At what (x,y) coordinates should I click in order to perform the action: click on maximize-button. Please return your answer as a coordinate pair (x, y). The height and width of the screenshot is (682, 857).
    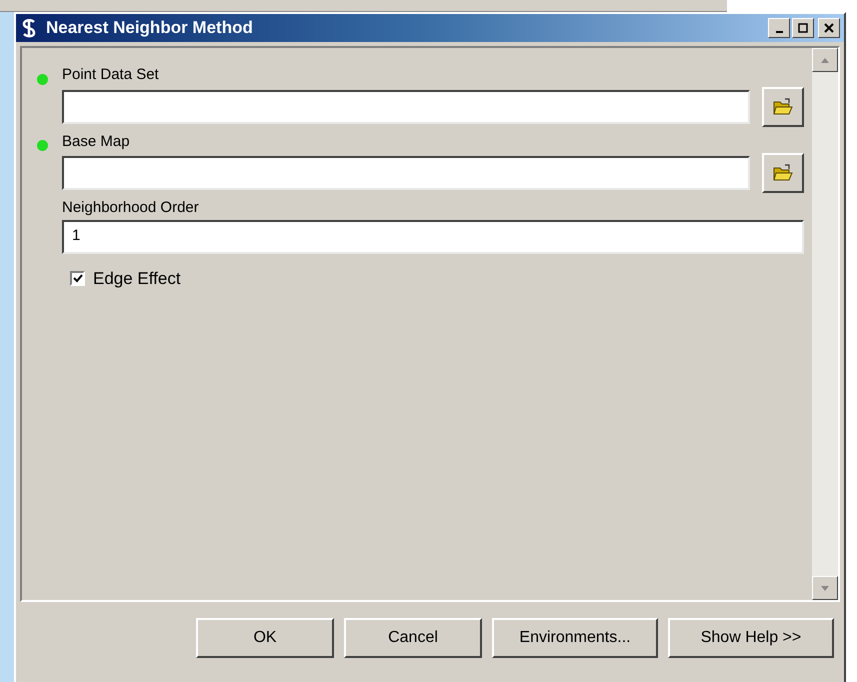
    Looking at the image, I should click on (803, 28).